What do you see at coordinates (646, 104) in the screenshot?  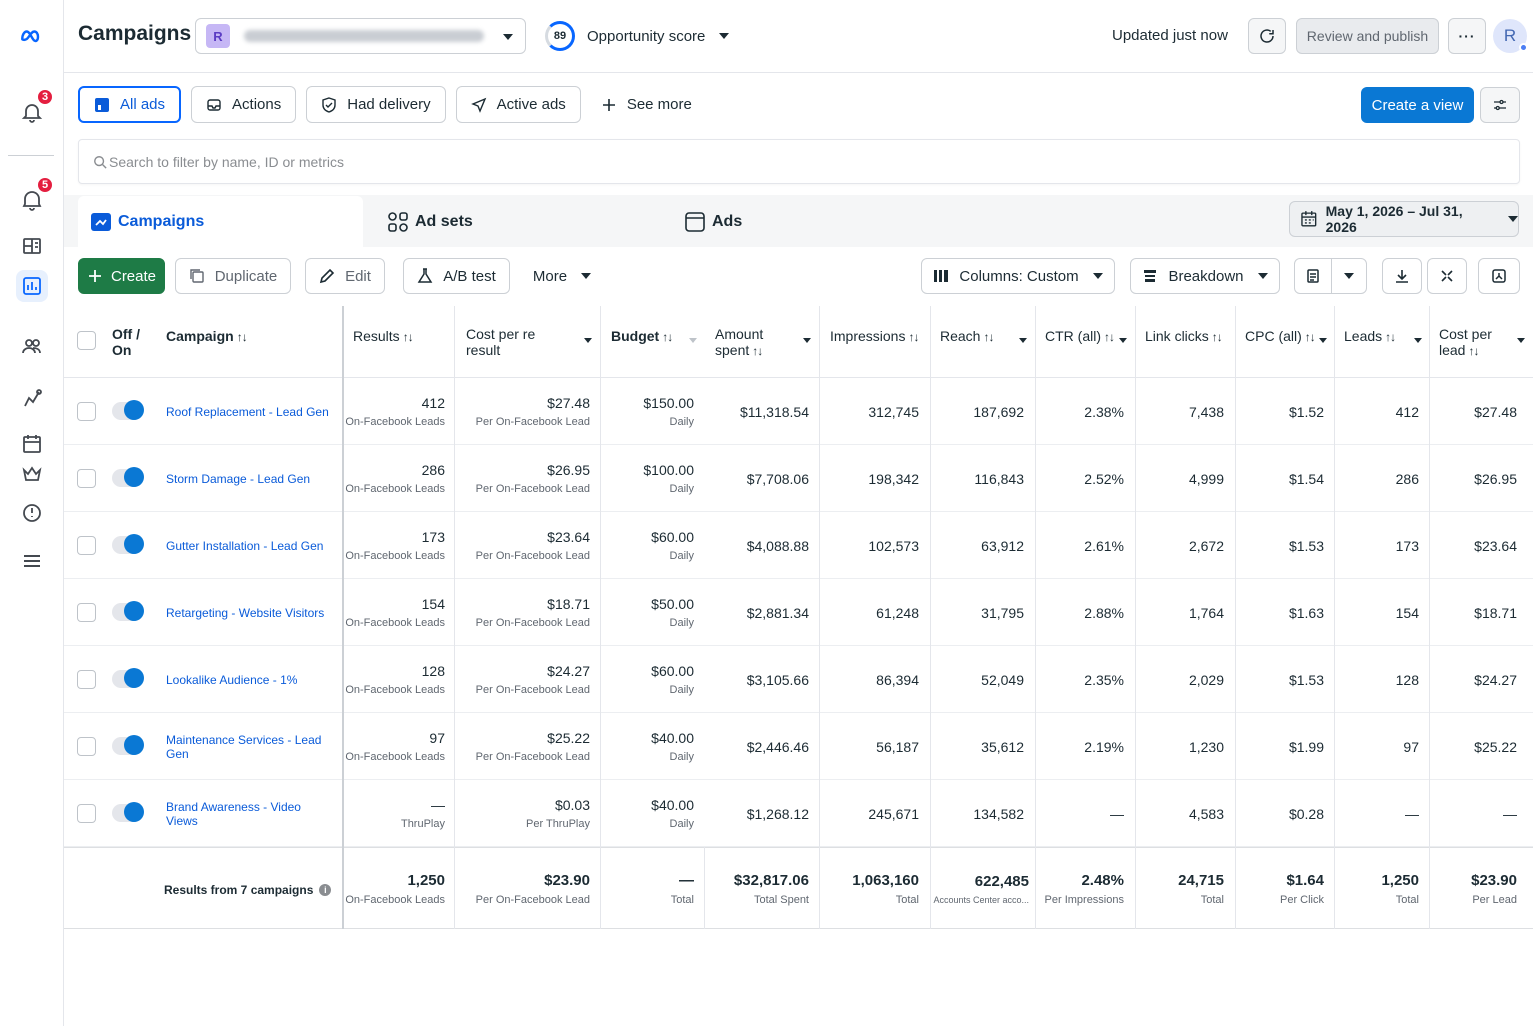 I see `see-more-filters: See more` at bounding box center [646, 104].